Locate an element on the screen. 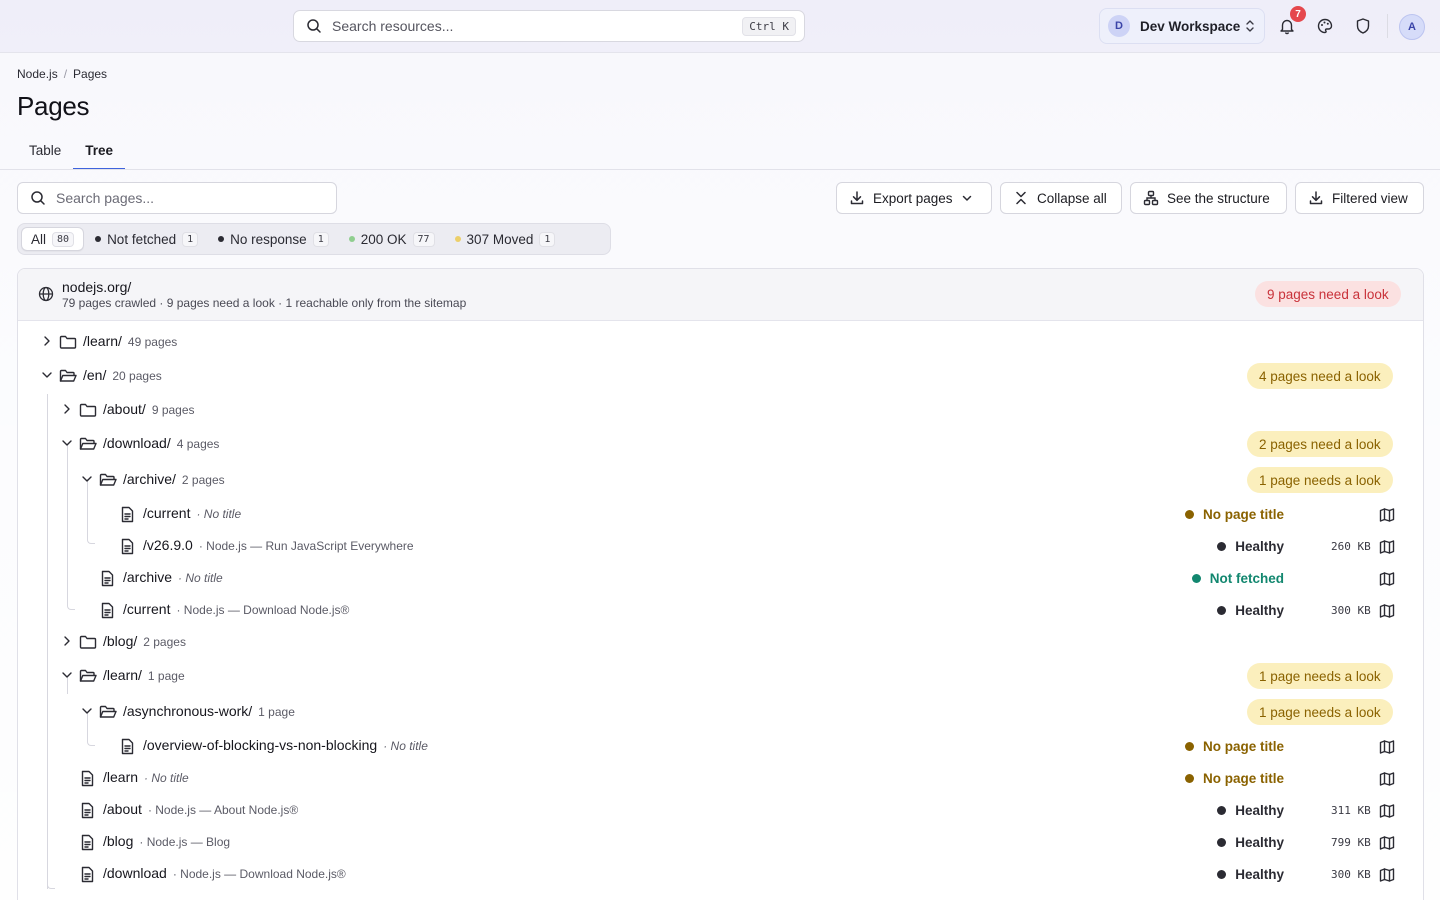  path-label: /v26.9.0 is located at coordinates (168, 545).